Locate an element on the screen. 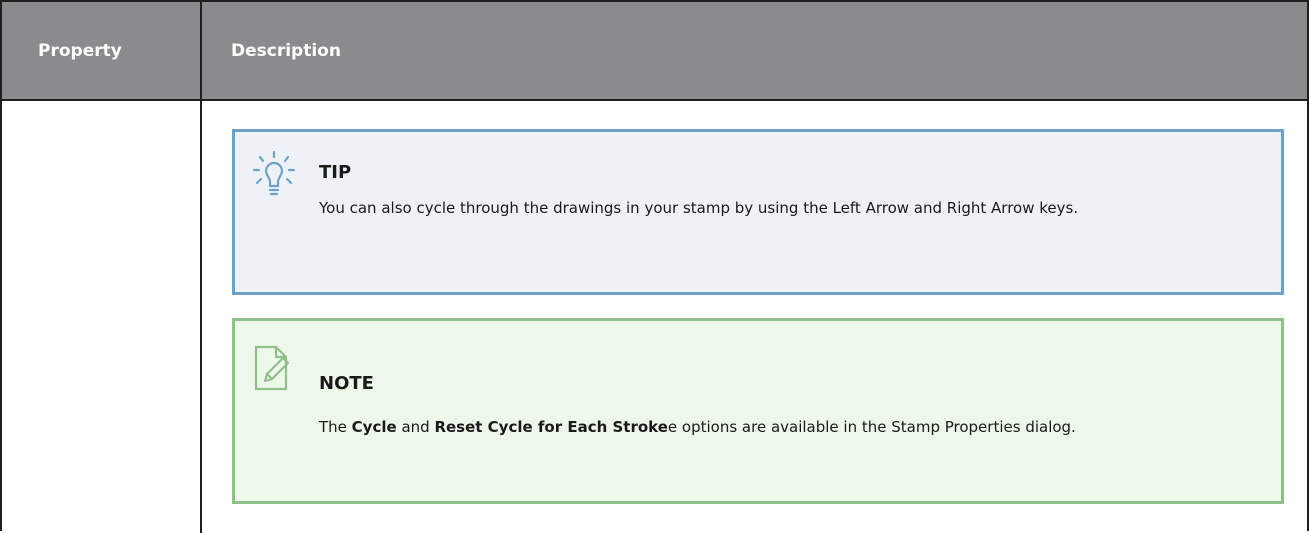  note-bold-cycle: Cycle is located at coordinates (374, 427).